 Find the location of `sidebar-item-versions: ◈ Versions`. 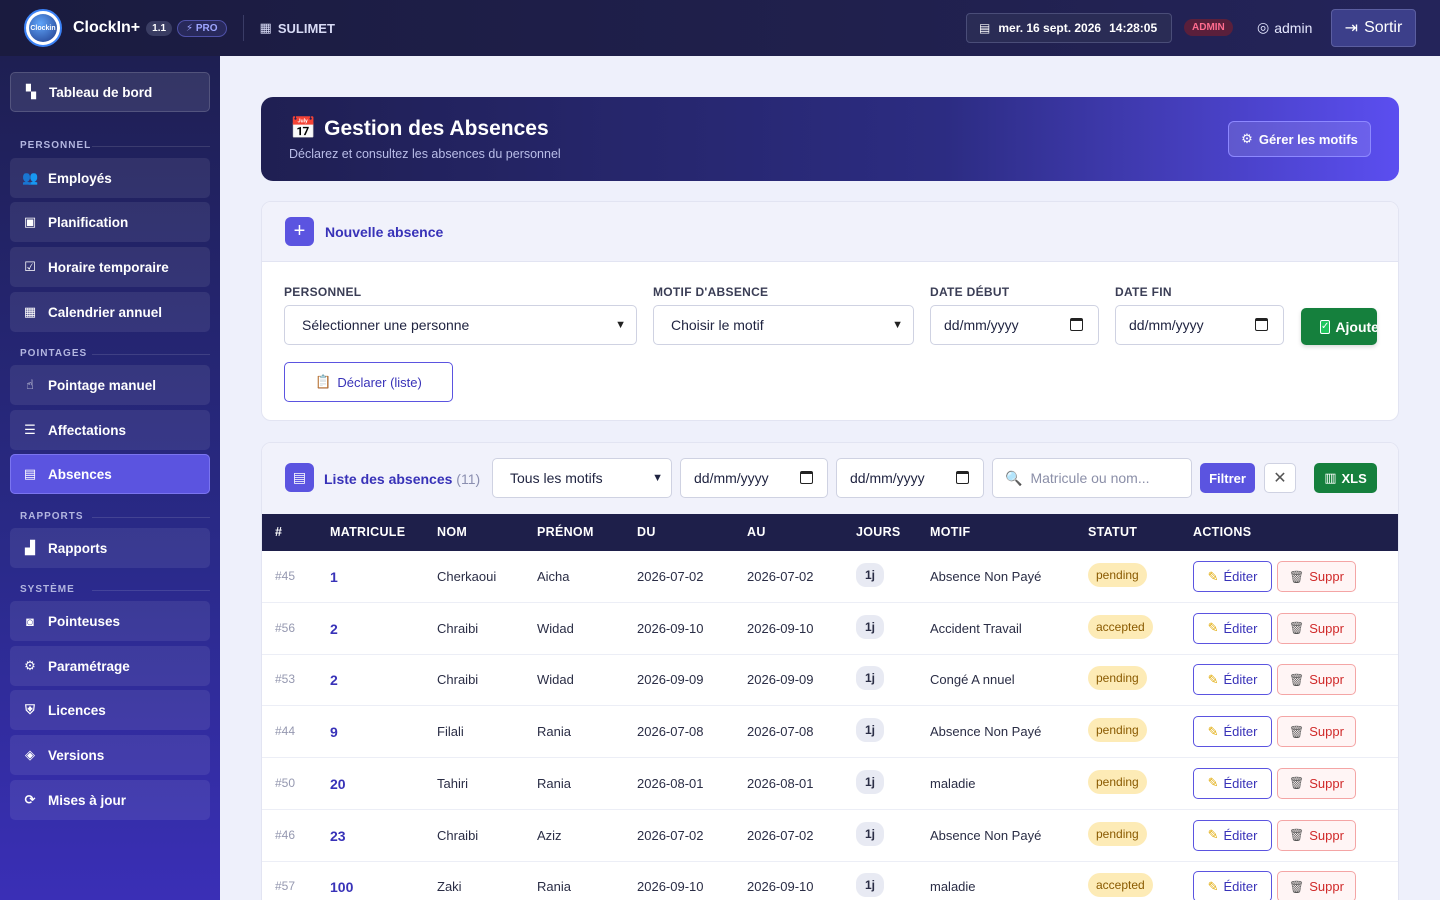

sidebar-item-versions: ◈ Versions is located at coordinates (110, 755).